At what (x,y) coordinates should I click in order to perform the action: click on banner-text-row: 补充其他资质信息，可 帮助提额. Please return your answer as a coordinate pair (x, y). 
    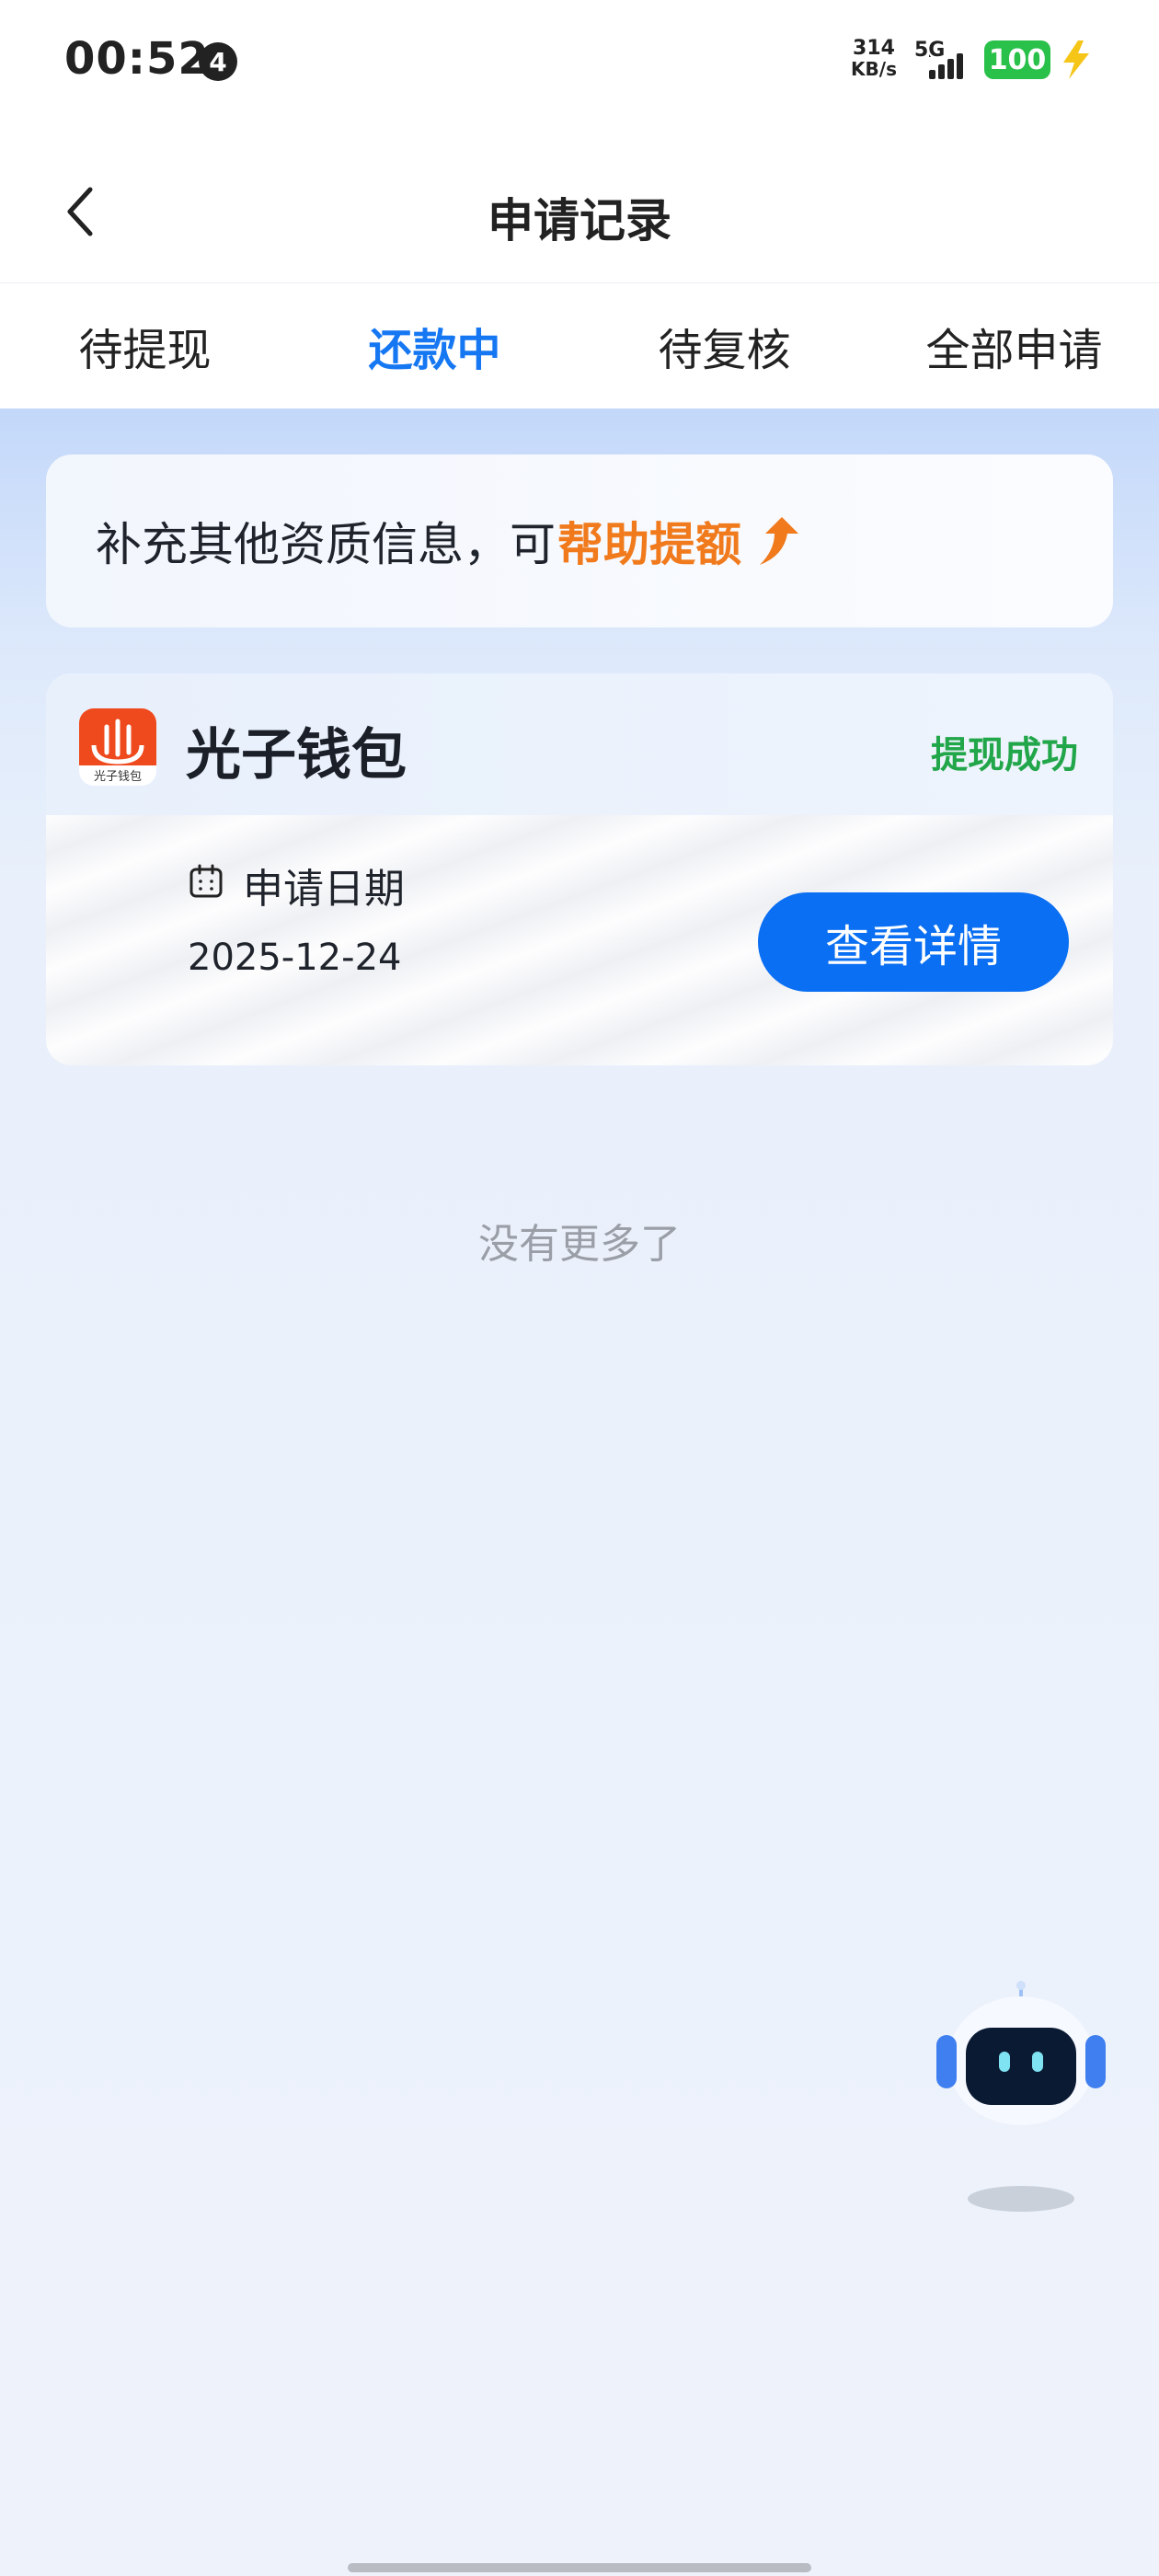
    Looking at the image, I should click on (448, 540).